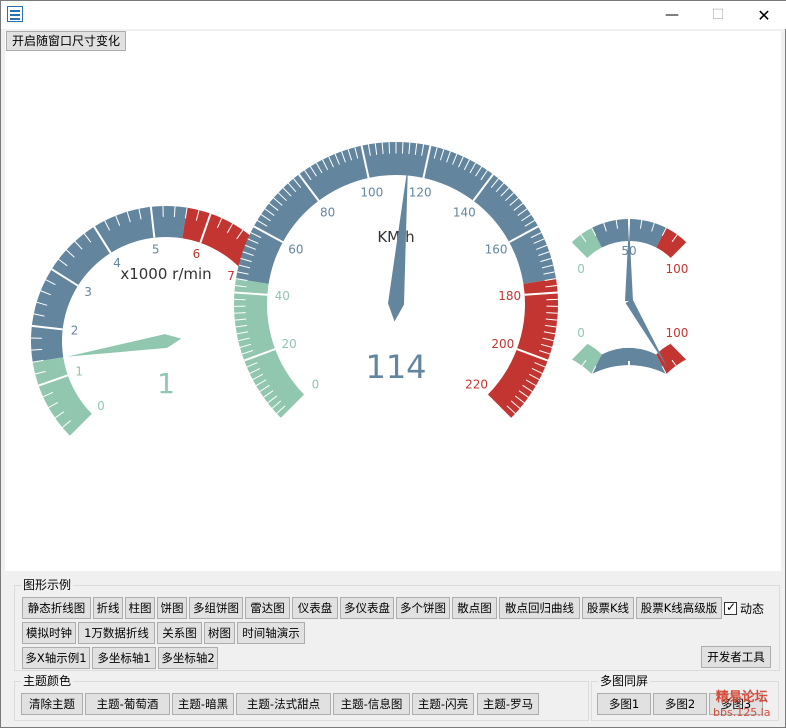 This screenshot has height=728, width=786. Describe the element at coordinates (315, 608) in the screenshot. I see `chart-example-button-7: 仪表盘` at that location.